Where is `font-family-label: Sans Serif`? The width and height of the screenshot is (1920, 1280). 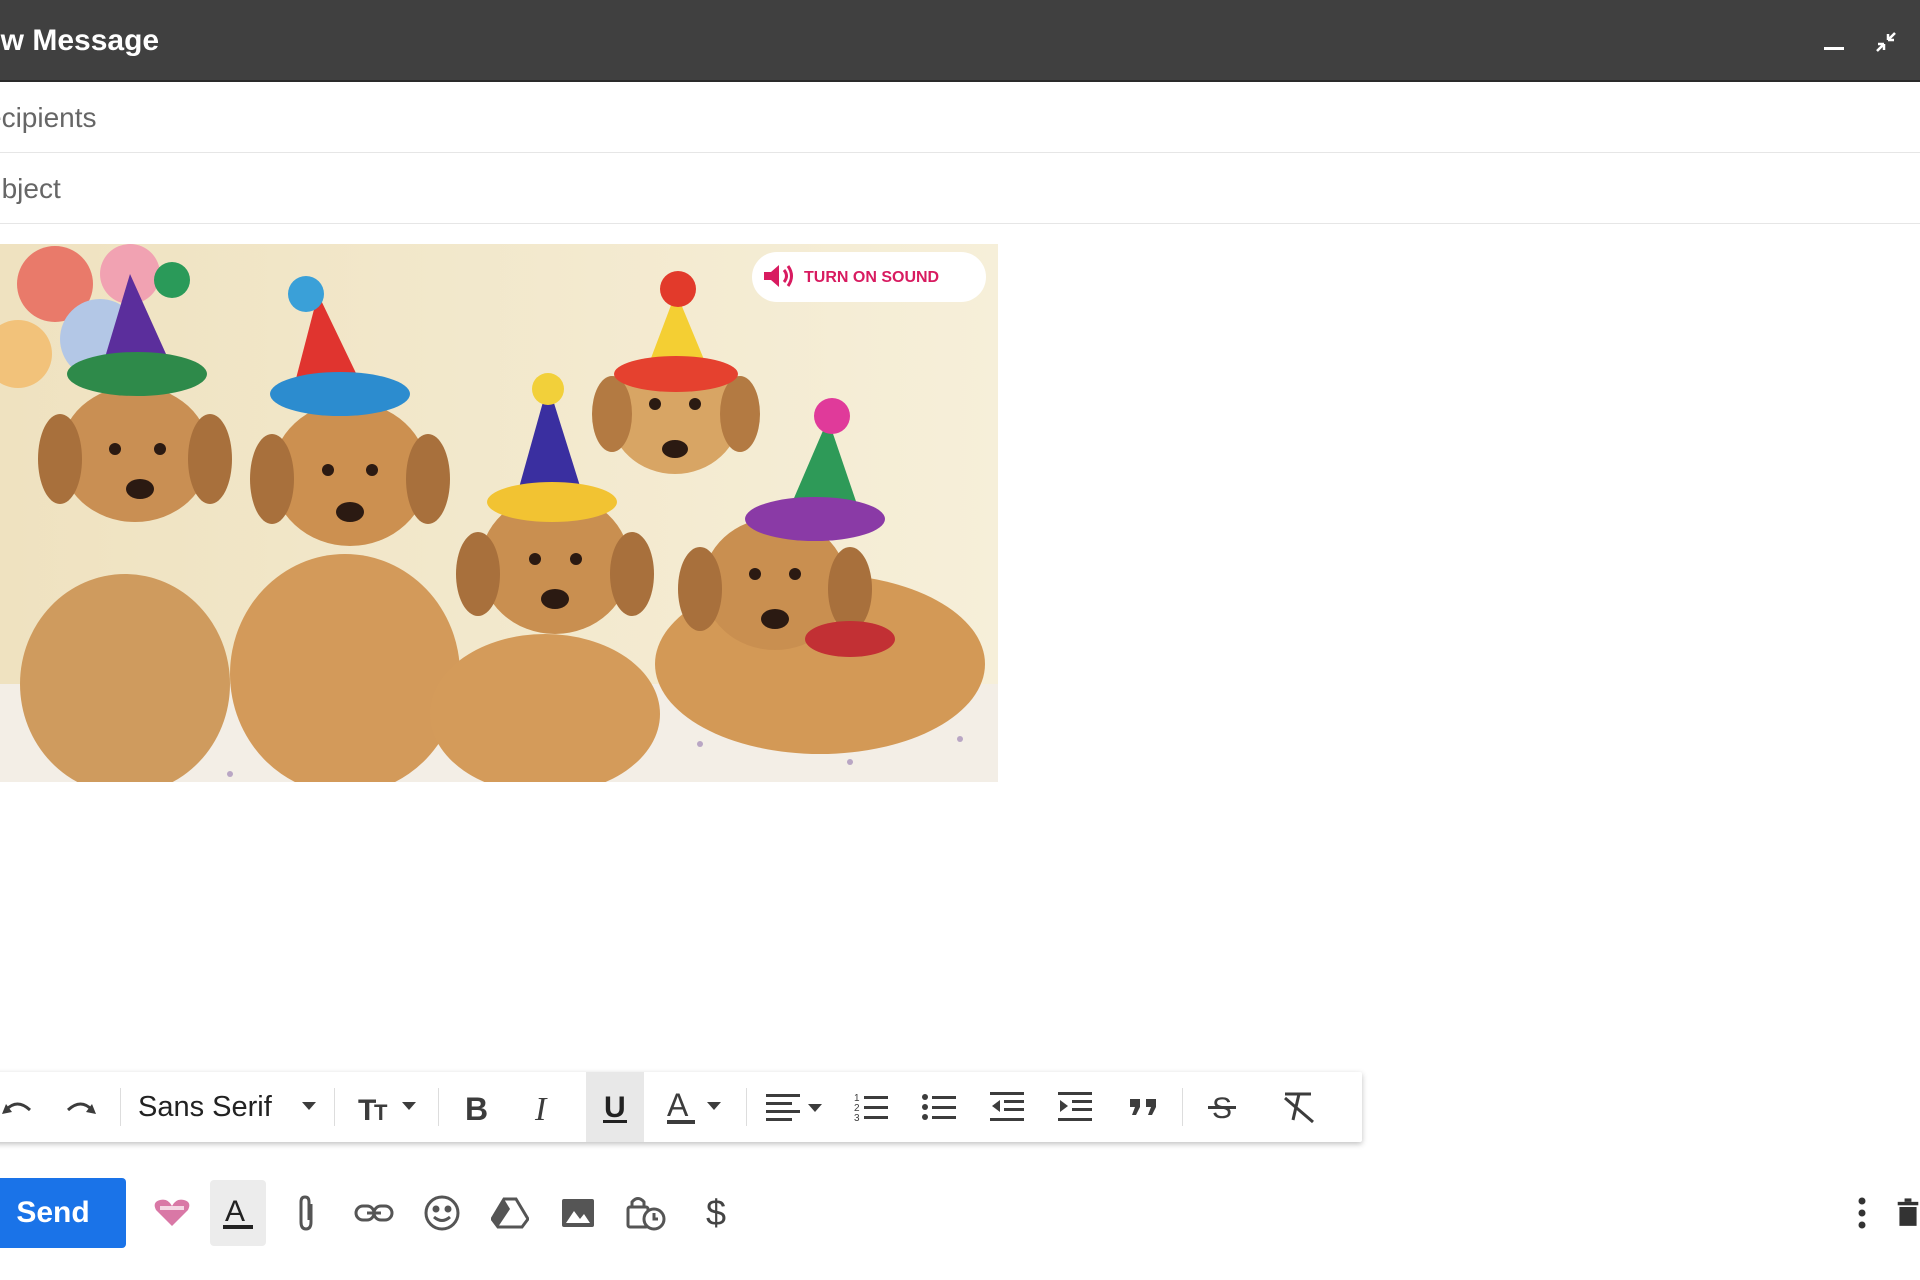
font-family-label: Sans Serif is located at coordinates (205, 1106).